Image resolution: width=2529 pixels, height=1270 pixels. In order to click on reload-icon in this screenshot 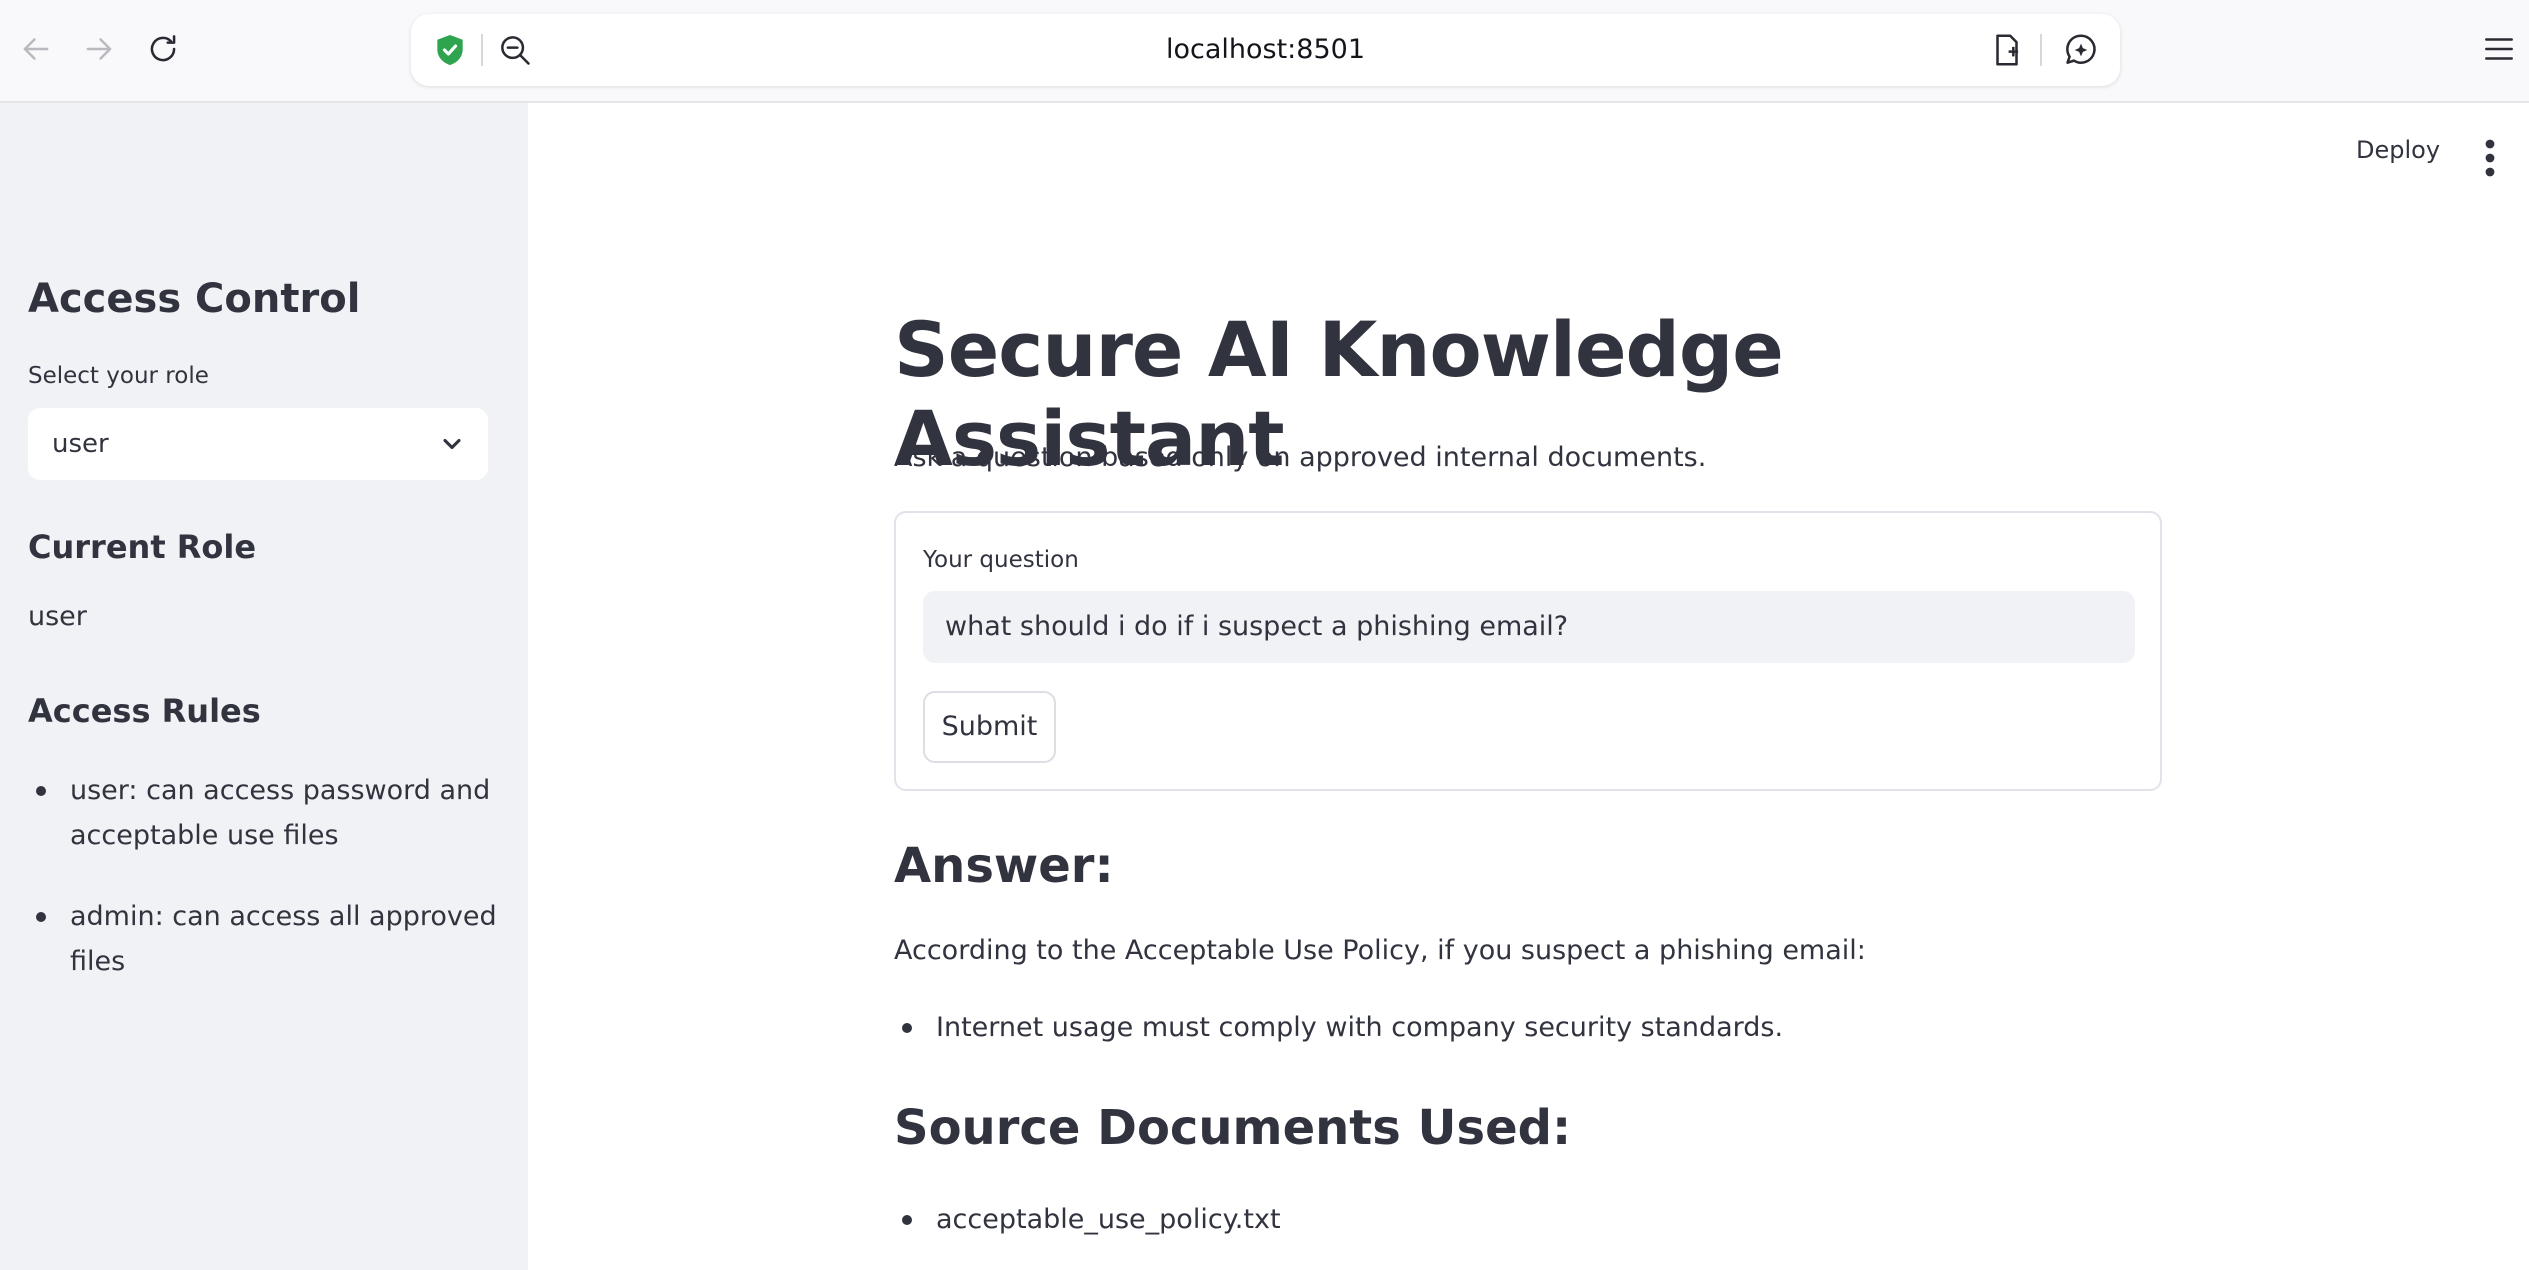, I will do `click(163, 48)`.